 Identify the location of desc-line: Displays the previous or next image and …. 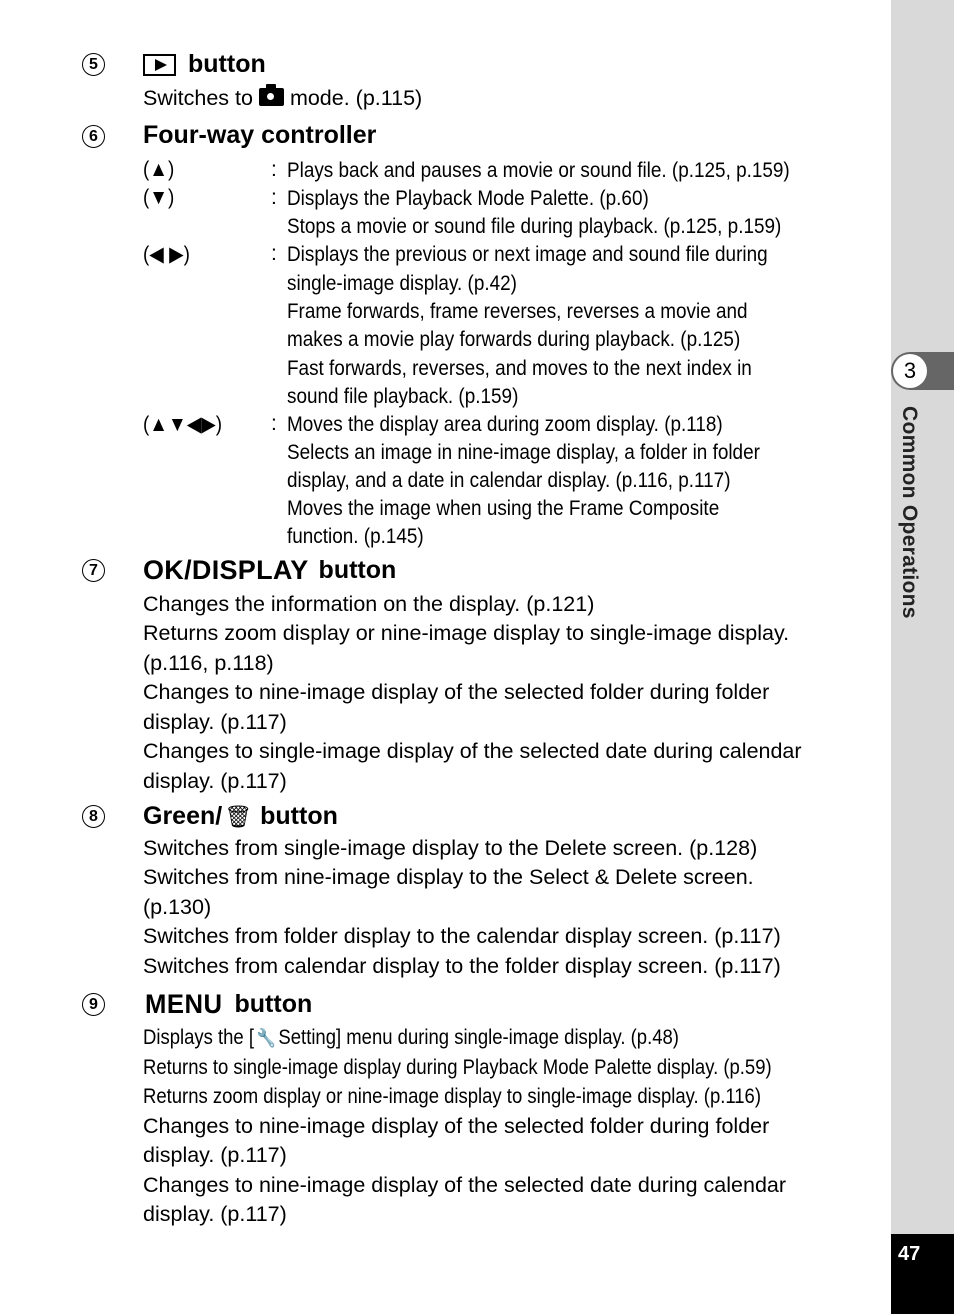
(527, 254).